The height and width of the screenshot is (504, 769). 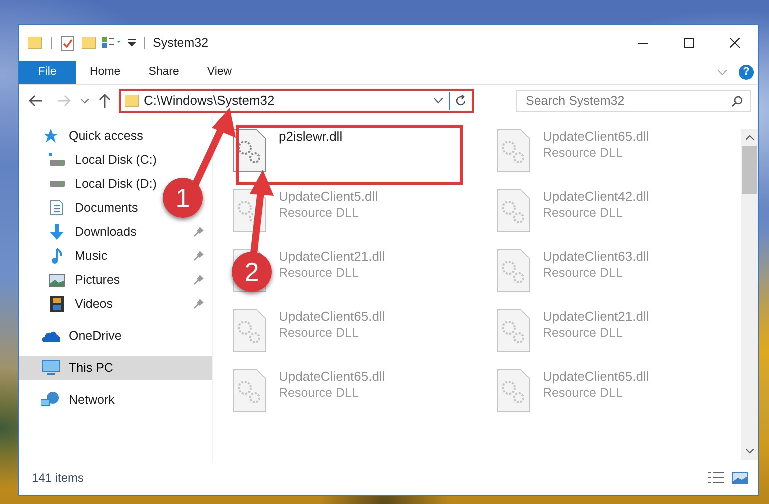 I want to click on properties-icon, so click(x=67, y=43).